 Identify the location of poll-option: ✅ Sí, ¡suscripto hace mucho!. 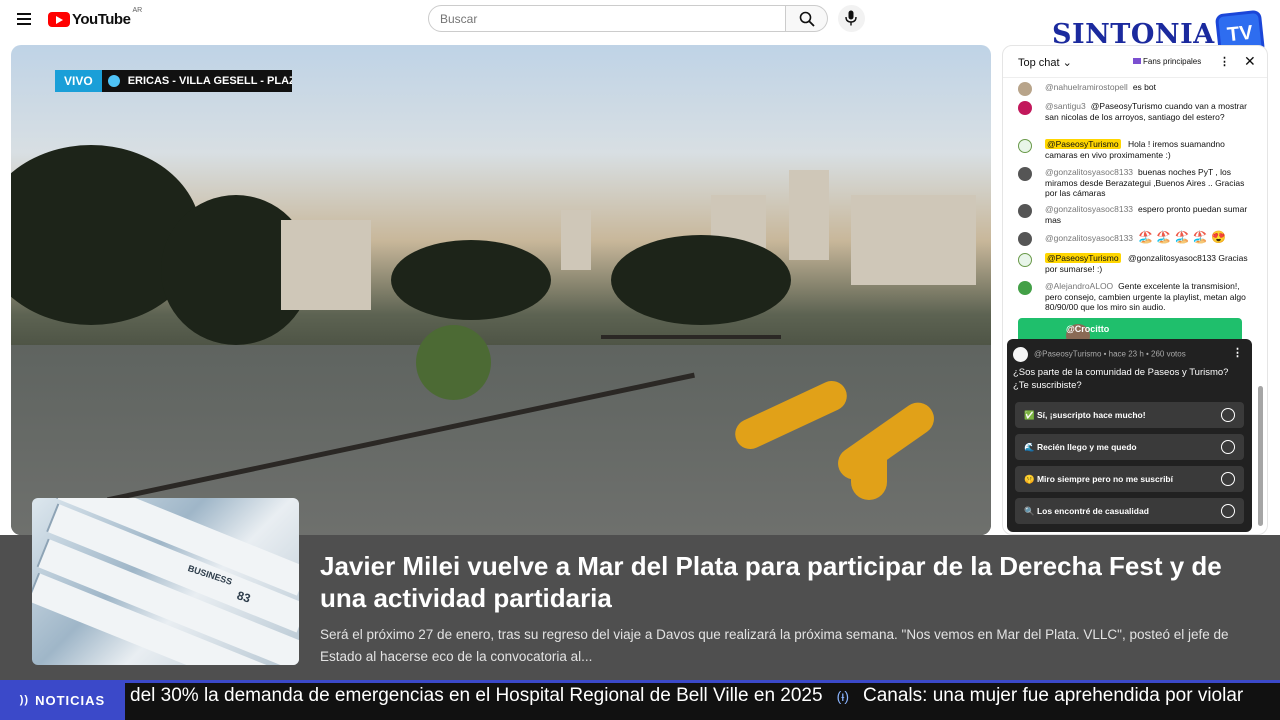
(1129, 415).